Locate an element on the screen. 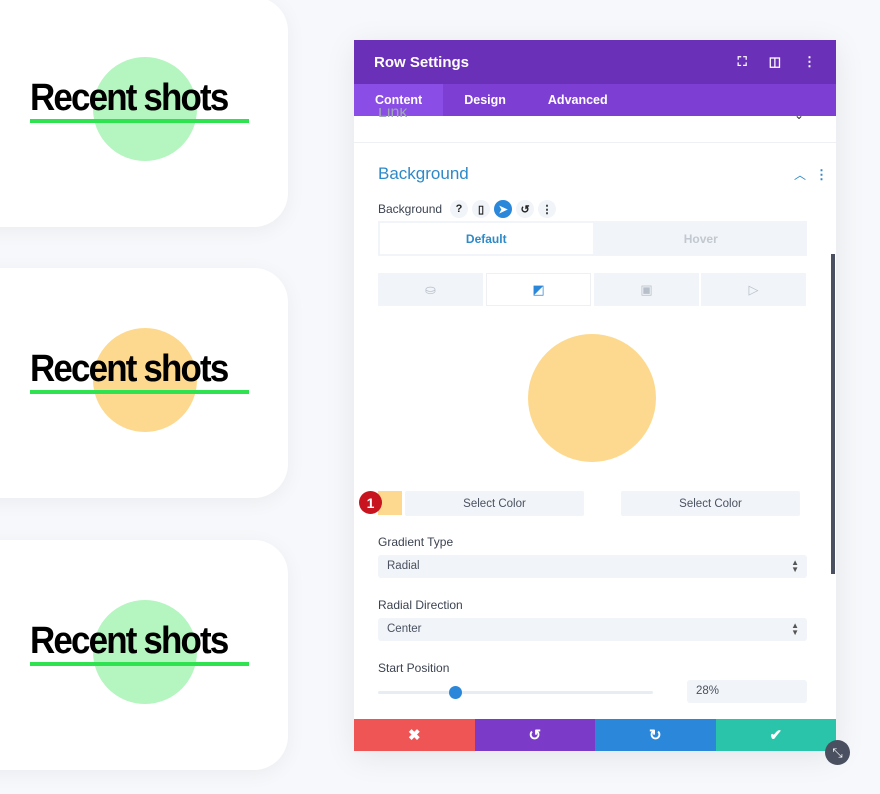 This screenshot has width=880, height=794. footer-actions: ✖ ↺ ↻ ✔ is located at coordinates (595, 735).